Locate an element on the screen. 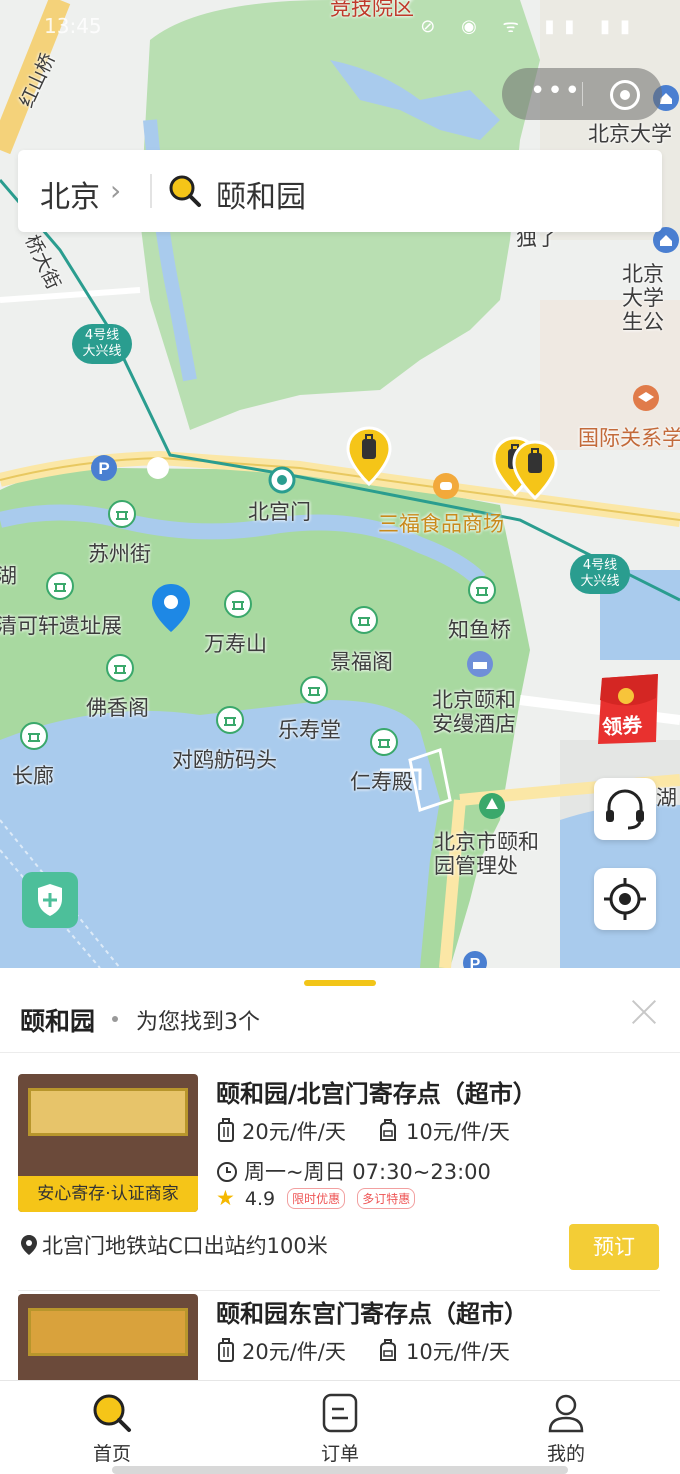 This screenshot has height=1474, width=680. certified-badge: 安心寄存·认证商家 is located at coordinates (108, 1194).